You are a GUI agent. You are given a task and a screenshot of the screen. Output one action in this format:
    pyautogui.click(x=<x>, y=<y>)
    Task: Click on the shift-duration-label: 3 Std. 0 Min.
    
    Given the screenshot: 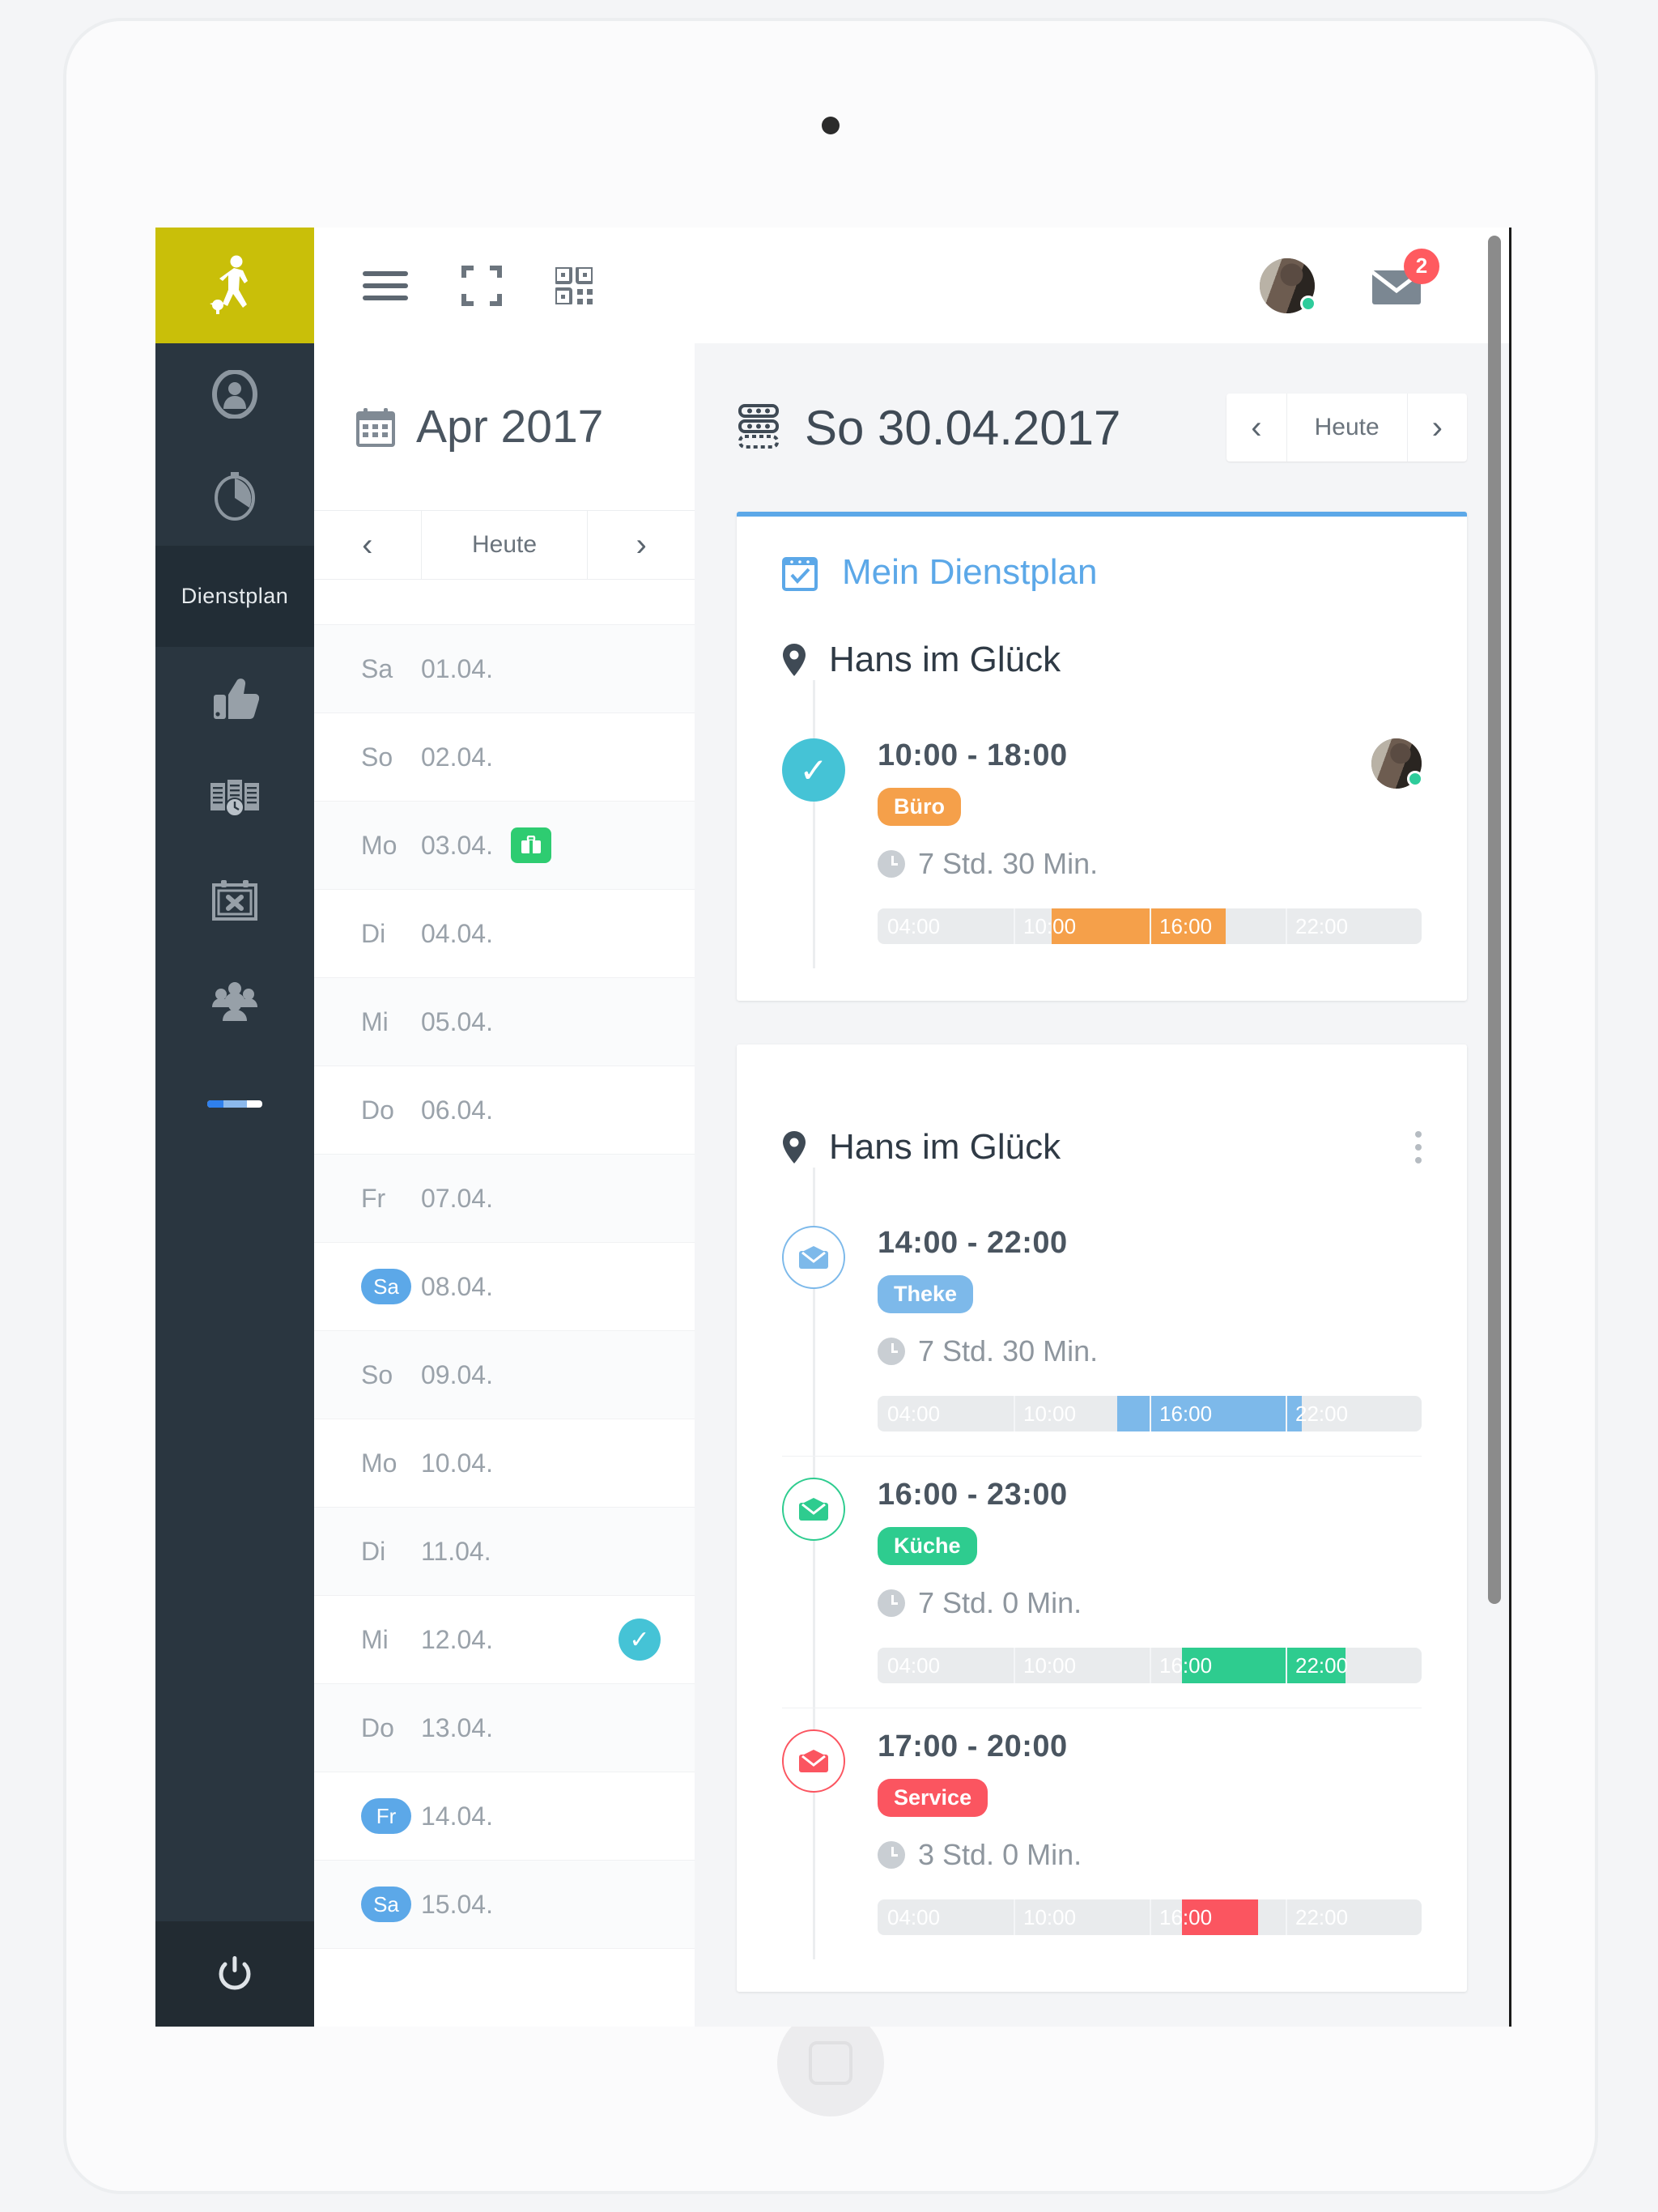 What is the action you would take?
    pyautogui.click(x=1000, y=1855)
    